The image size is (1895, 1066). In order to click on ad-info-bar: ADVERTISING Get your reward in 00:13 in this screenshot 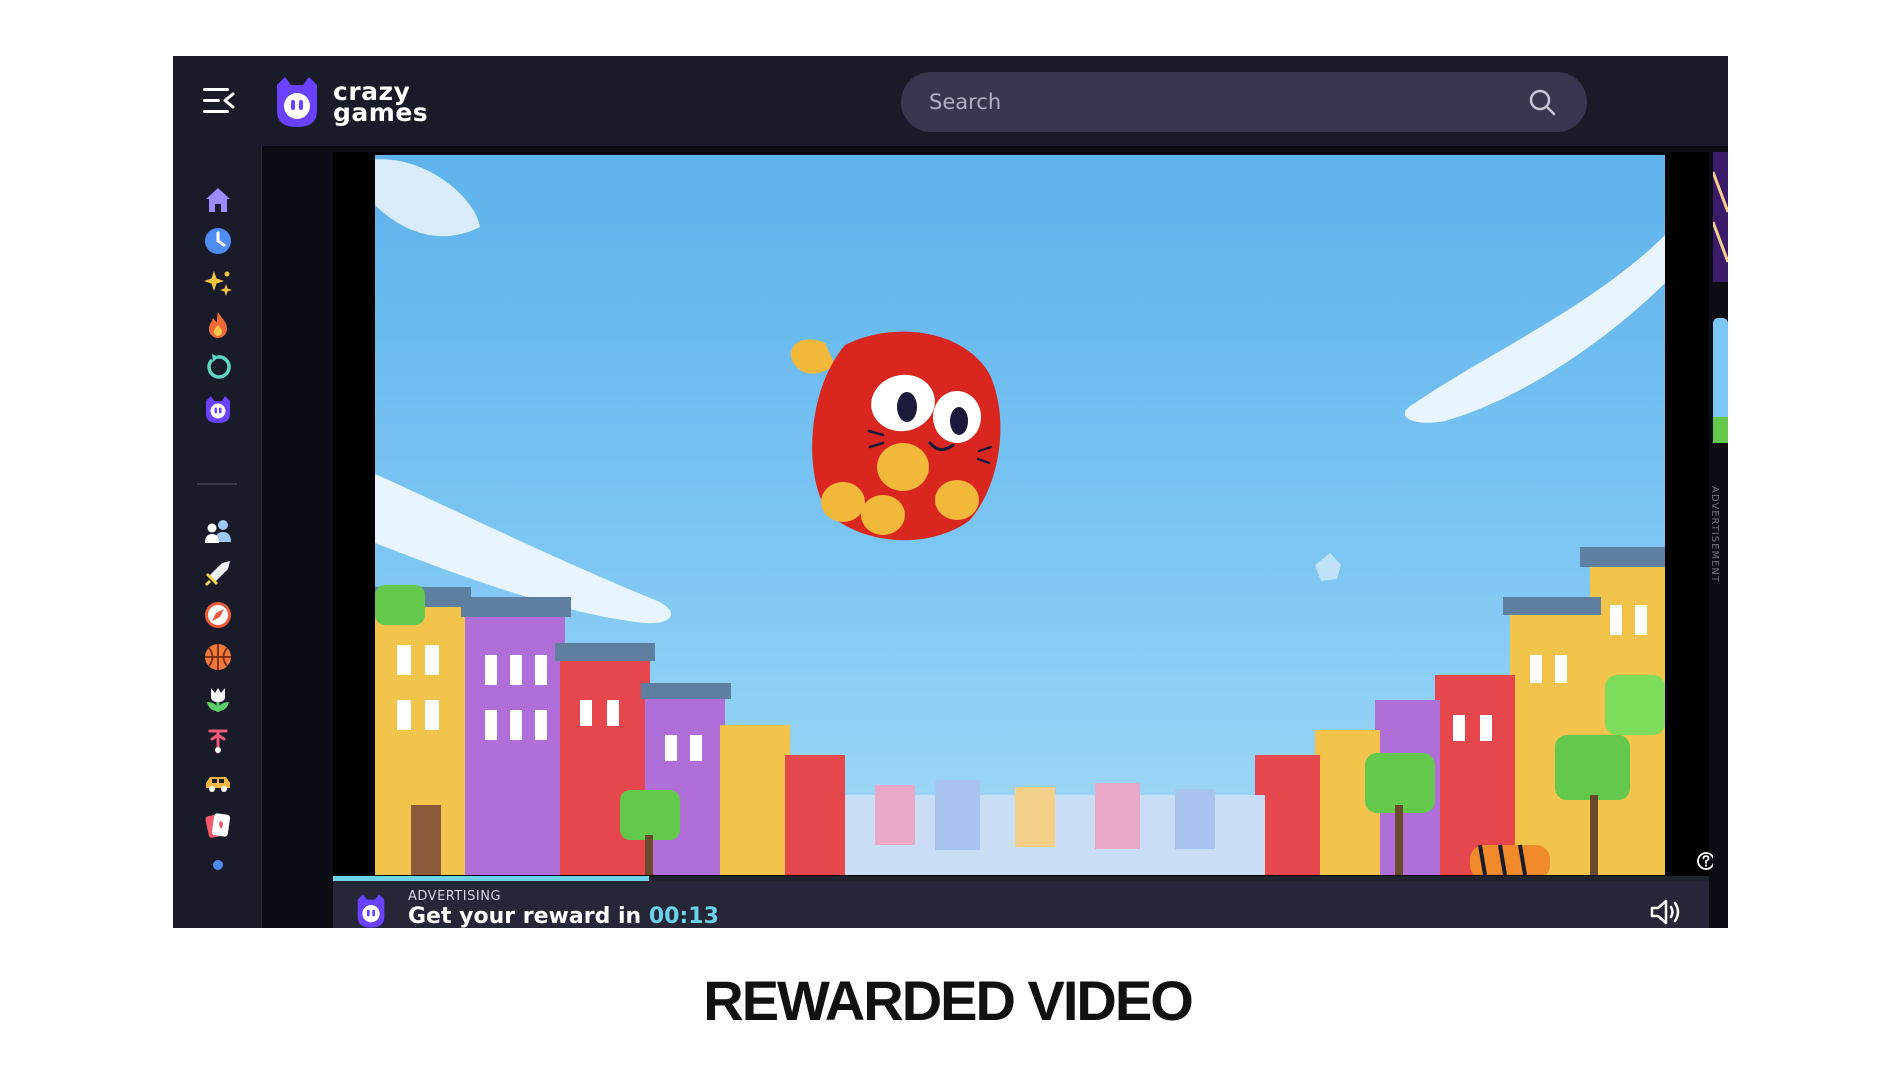, I will do `click(1021, 904)`.